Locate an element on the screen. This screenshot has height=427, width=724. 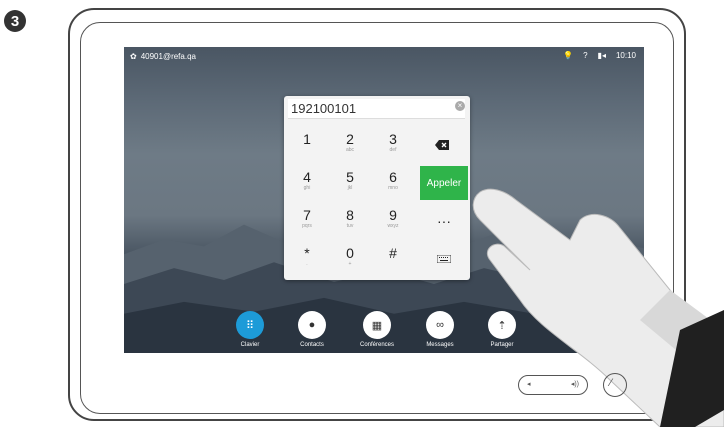
dial-key-7: 8 tuv is located at coordinates (350, 222).